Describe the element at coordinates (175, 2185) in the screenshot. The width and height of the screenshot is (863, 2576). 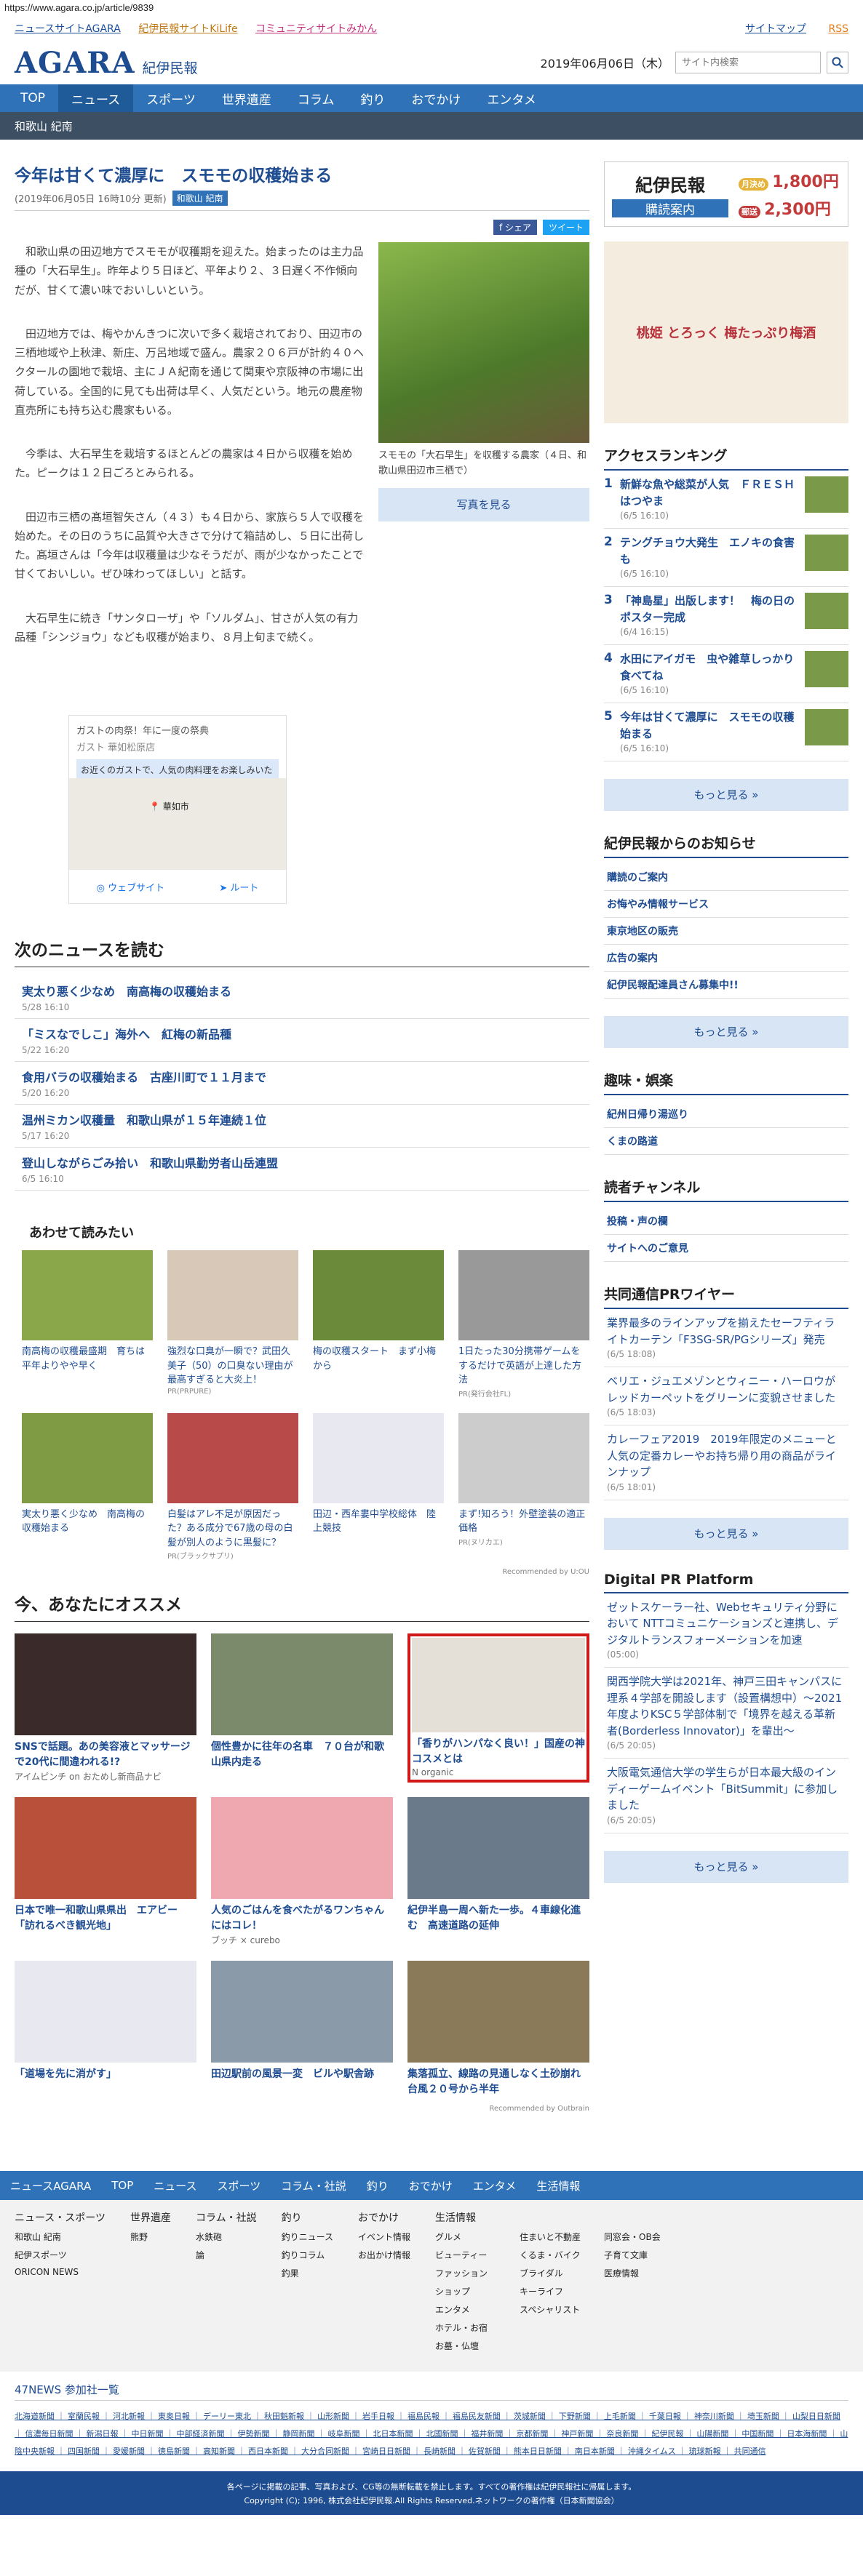
I see `footer-nav-item: ニュース` at that location.